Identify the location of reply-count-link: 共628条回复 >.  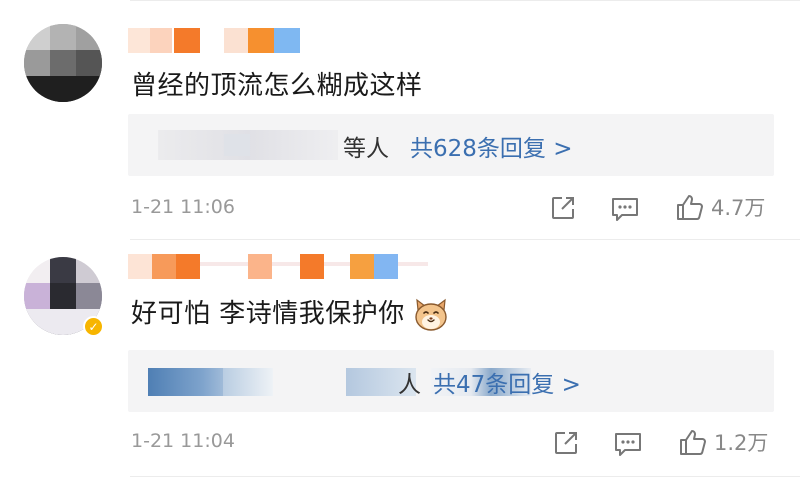
(491, 146).